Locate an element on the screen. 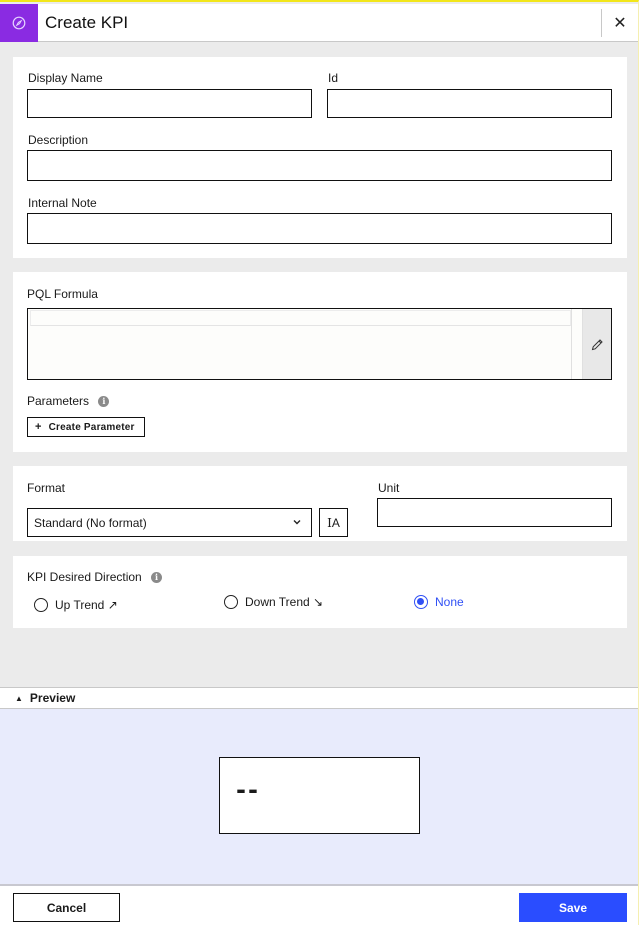 The image size is (639, 925). text-format-button: IA is located at coordinates (333, 522).